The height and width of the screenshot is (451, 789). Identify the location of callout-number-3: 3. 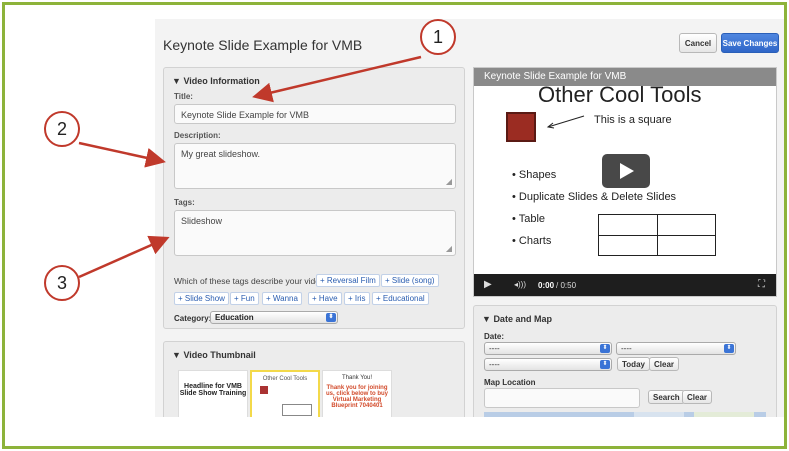
(62, 283).